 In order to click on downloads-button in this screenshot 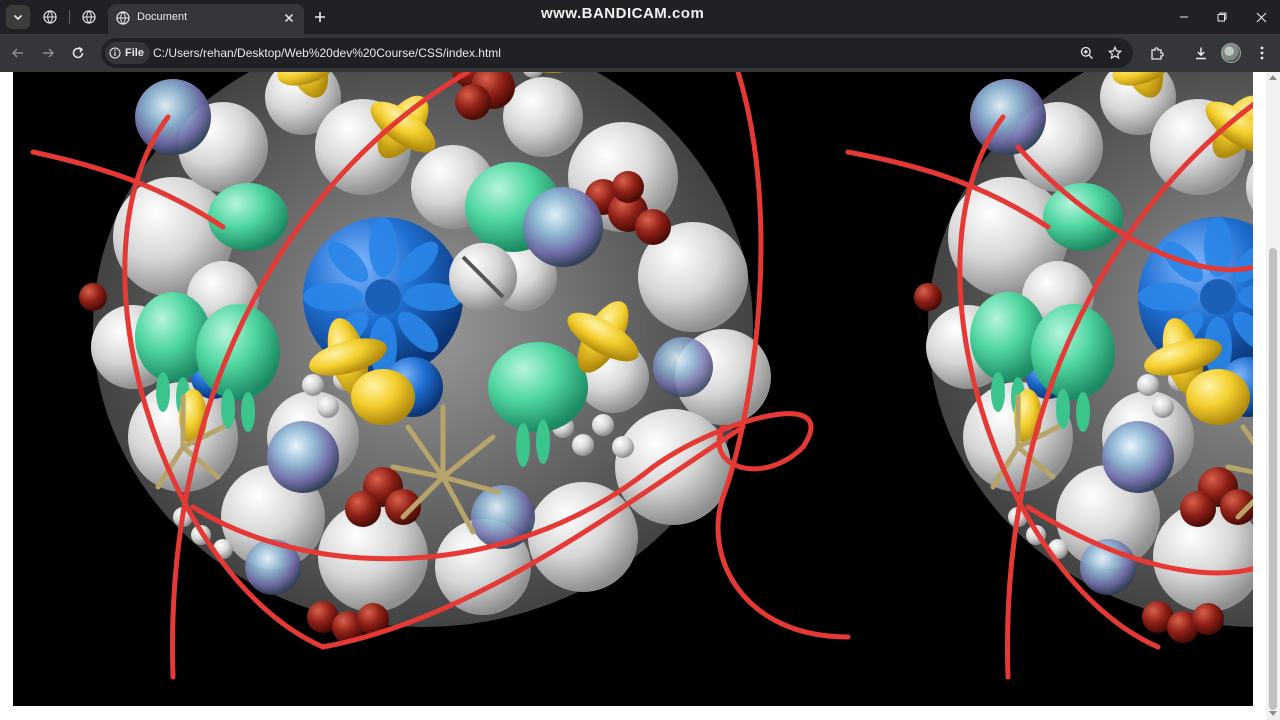, I will do `click(1201, 53)`.